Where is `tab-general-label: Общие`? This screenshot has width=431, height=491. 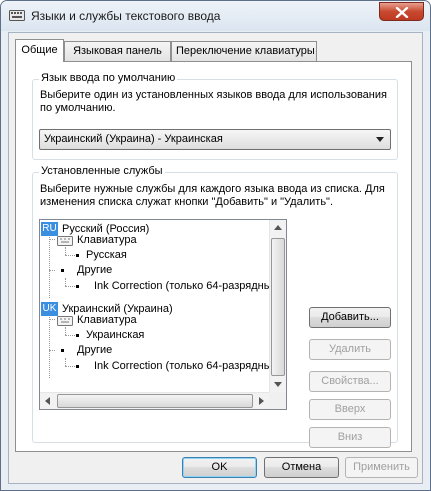 tab-general-label: Общие is located at coordinates (39, 50).